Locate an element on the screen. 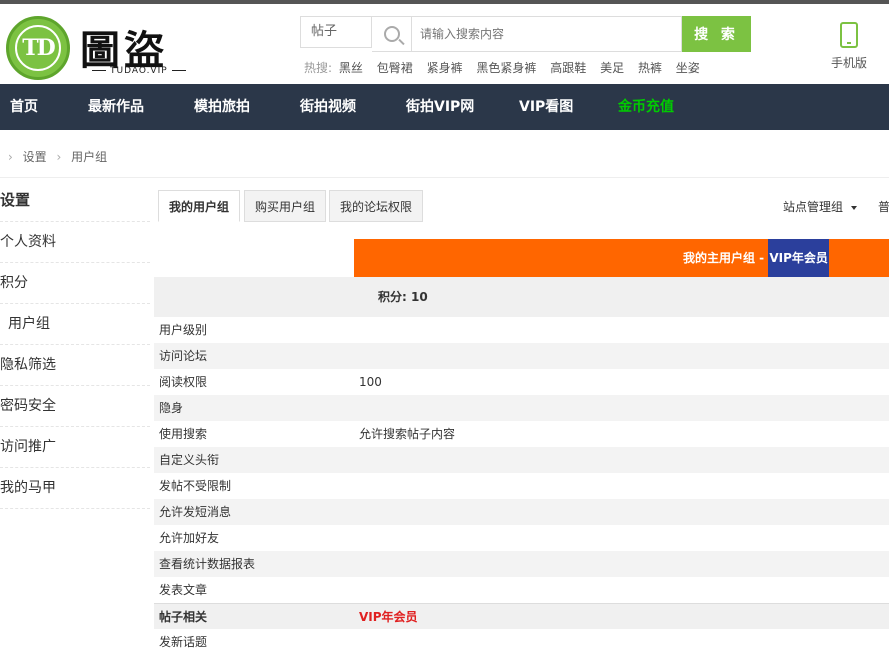 This screenshot has height=655, width=889. table-row: 发表文章 is located at coordinates (521, 590).